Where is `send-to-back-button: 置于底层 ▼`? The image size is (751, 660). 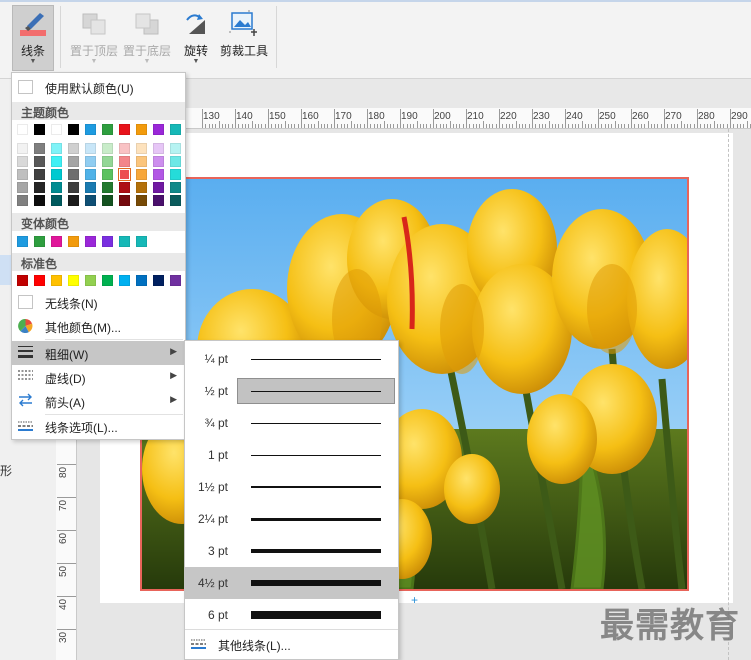 send-to-back-button: 置于底层 ▼ is located at coordinates (147, 38).